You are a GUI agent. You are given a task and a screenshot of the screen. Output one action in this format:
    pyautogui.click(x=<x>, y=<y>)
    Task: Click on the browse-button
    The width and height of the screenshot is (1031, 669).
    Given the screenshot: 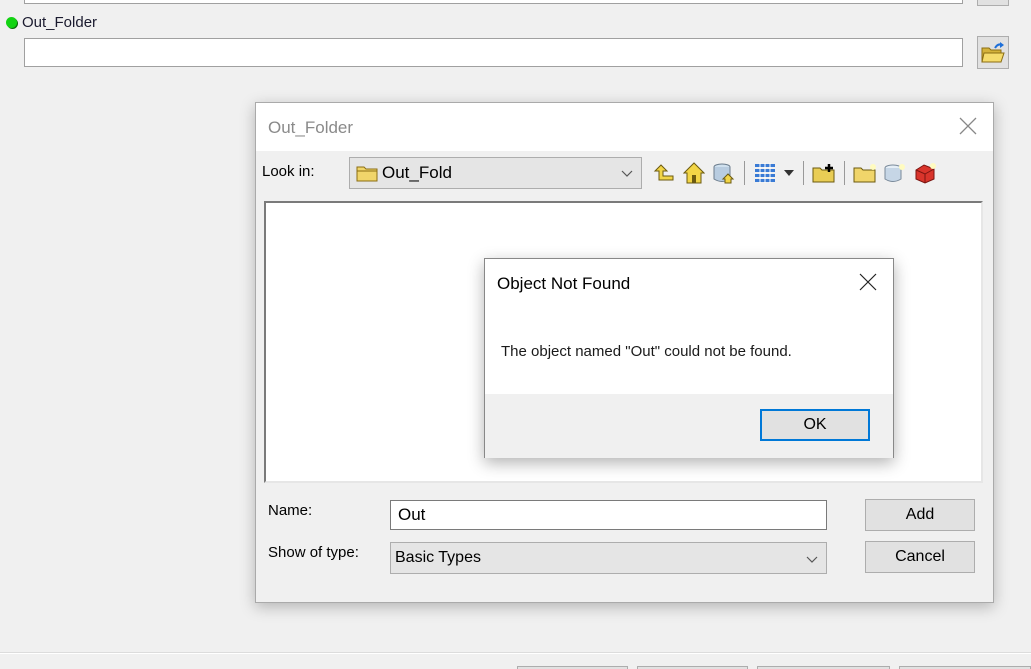 What is the action you would take?
    pyautogui.click(x=993, y=52)
    